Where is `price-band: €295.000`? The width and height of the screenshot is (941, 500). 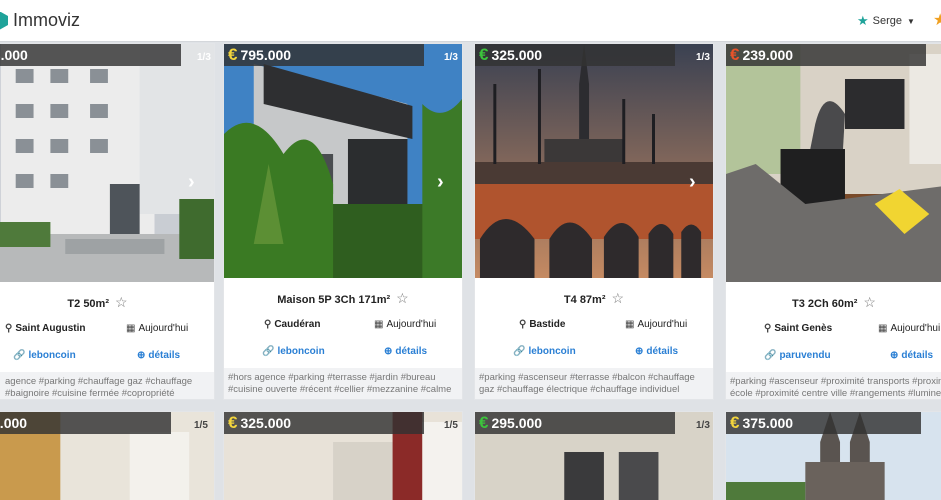
price-band: €295.000 is located at coordinates (575, 423).